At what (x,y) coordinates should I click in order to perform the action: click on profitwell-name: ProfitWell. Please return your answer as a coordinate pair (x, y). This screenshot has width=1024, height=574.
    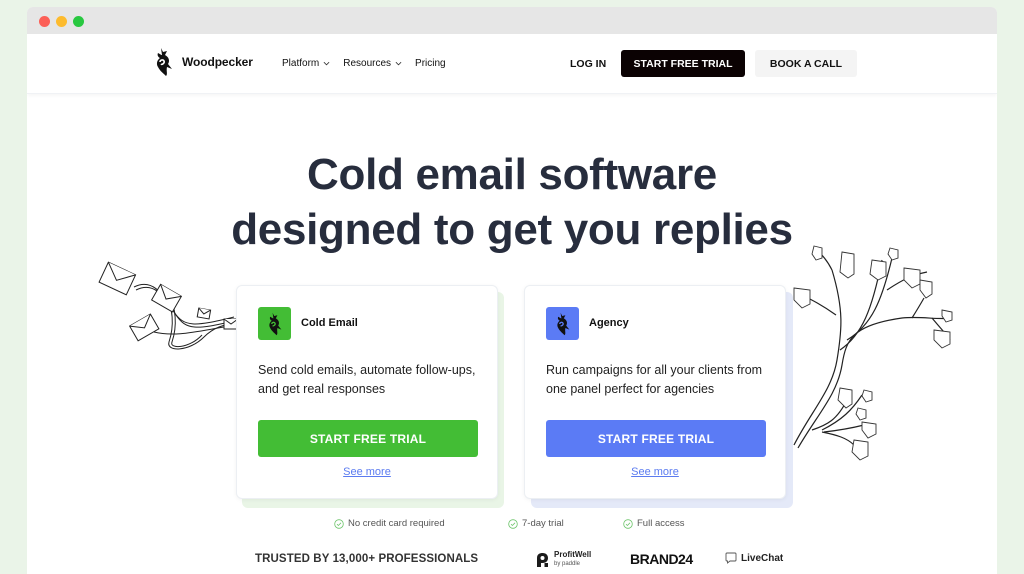
    Looking at the image, I should click on (573, 554).